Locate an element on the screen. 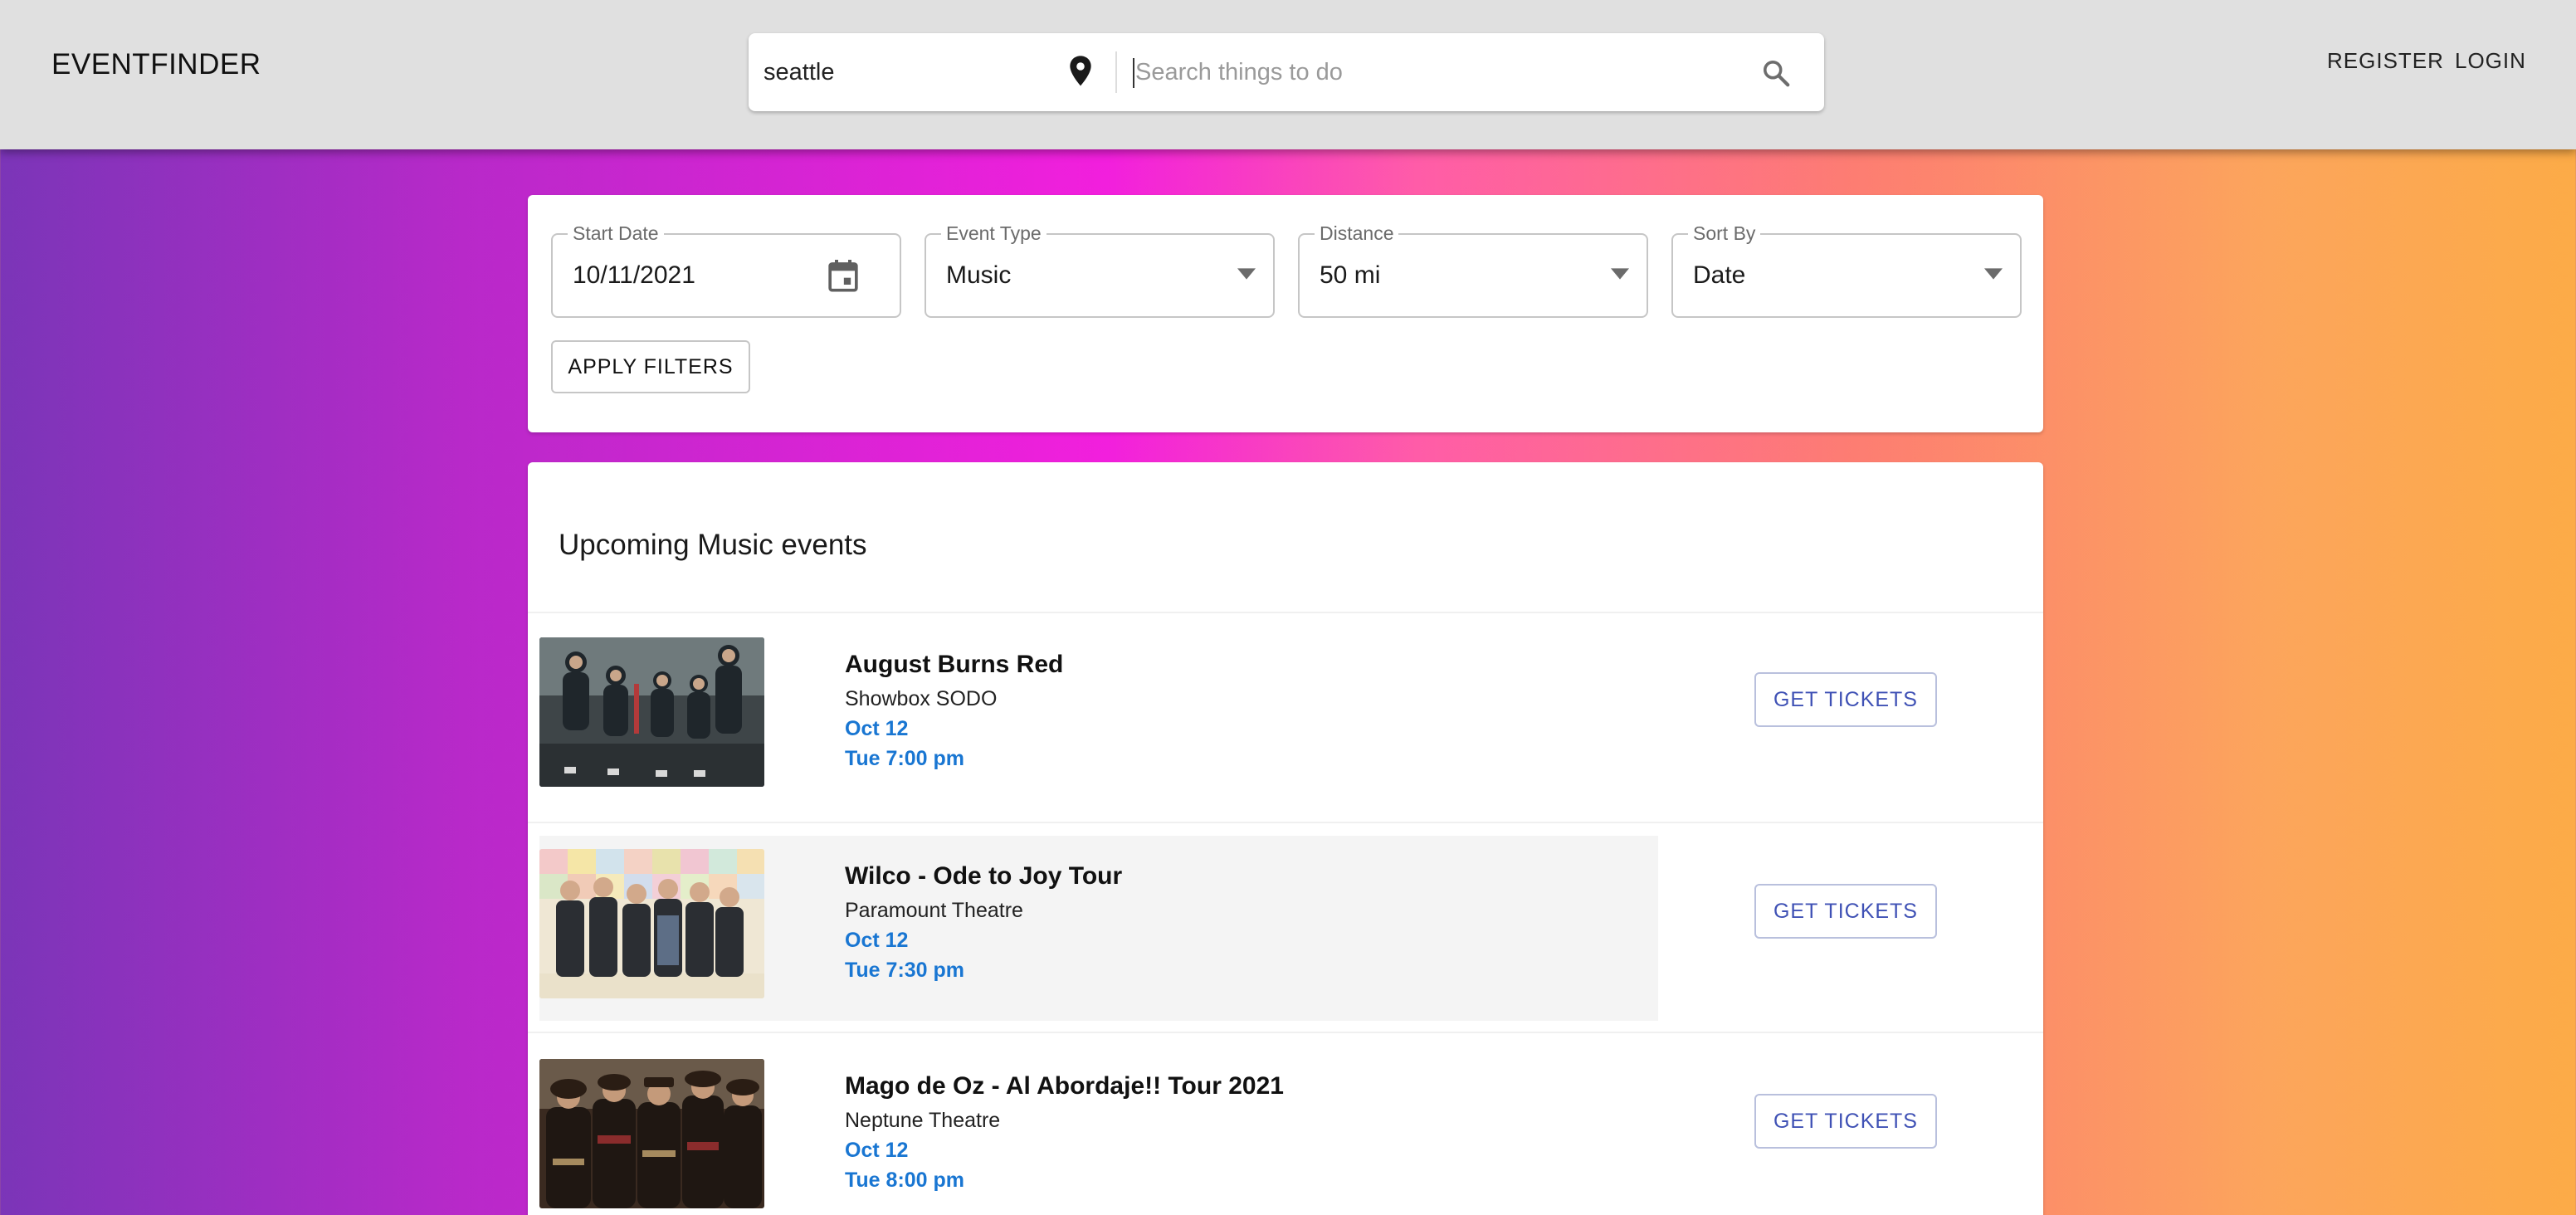  event-type-label: Event Type is located at coordinates (994, 234).